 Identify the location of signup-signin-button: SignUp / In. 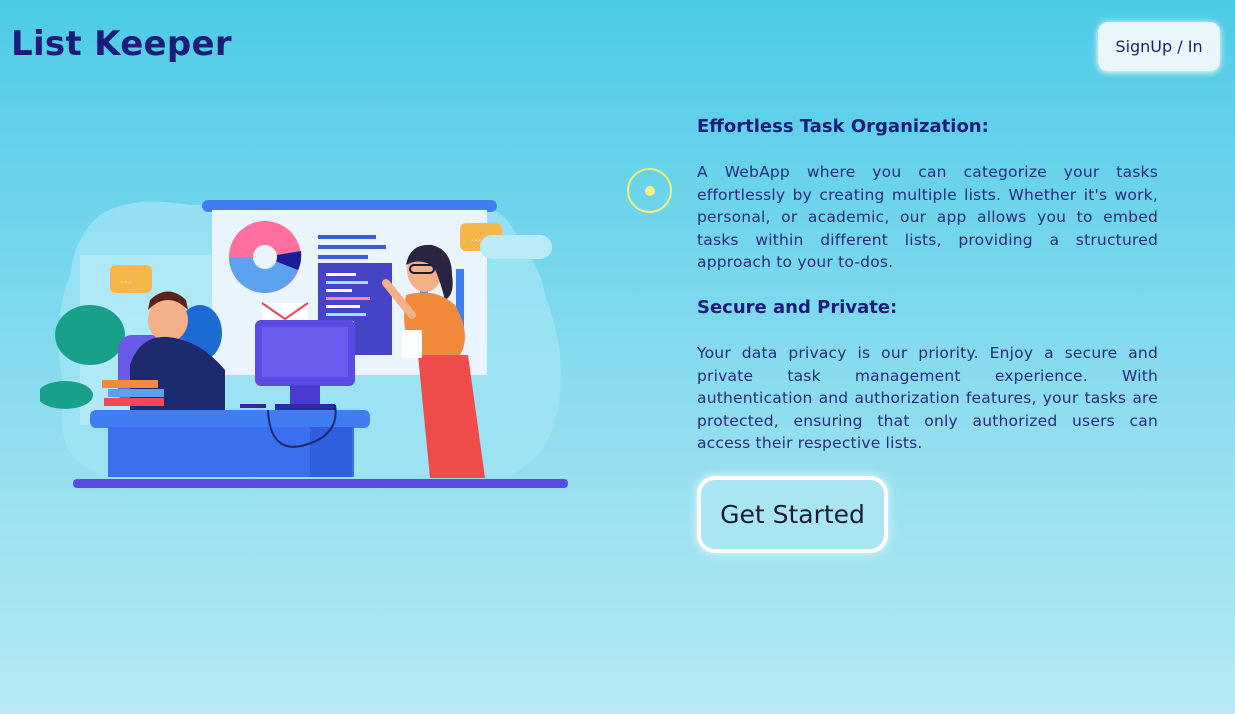
(1159, 46).